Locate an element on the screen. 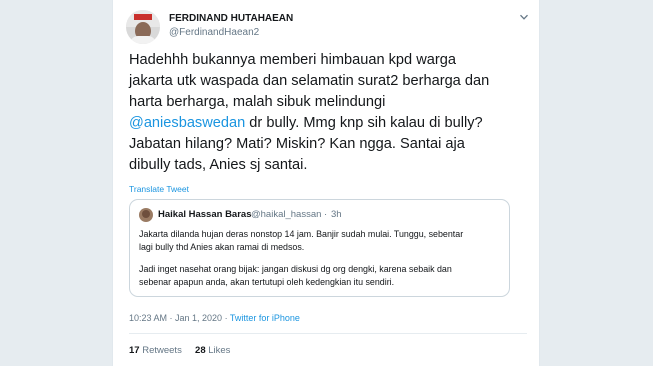 The image size is (653, 366). author-handle: @FerdinandHaean2 is located at coordinates (214, 32).